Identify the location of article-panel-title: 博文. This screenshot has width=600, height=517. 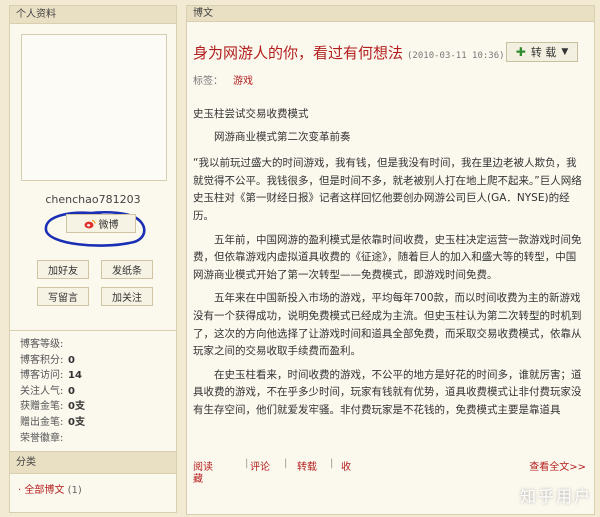
(390, 14).